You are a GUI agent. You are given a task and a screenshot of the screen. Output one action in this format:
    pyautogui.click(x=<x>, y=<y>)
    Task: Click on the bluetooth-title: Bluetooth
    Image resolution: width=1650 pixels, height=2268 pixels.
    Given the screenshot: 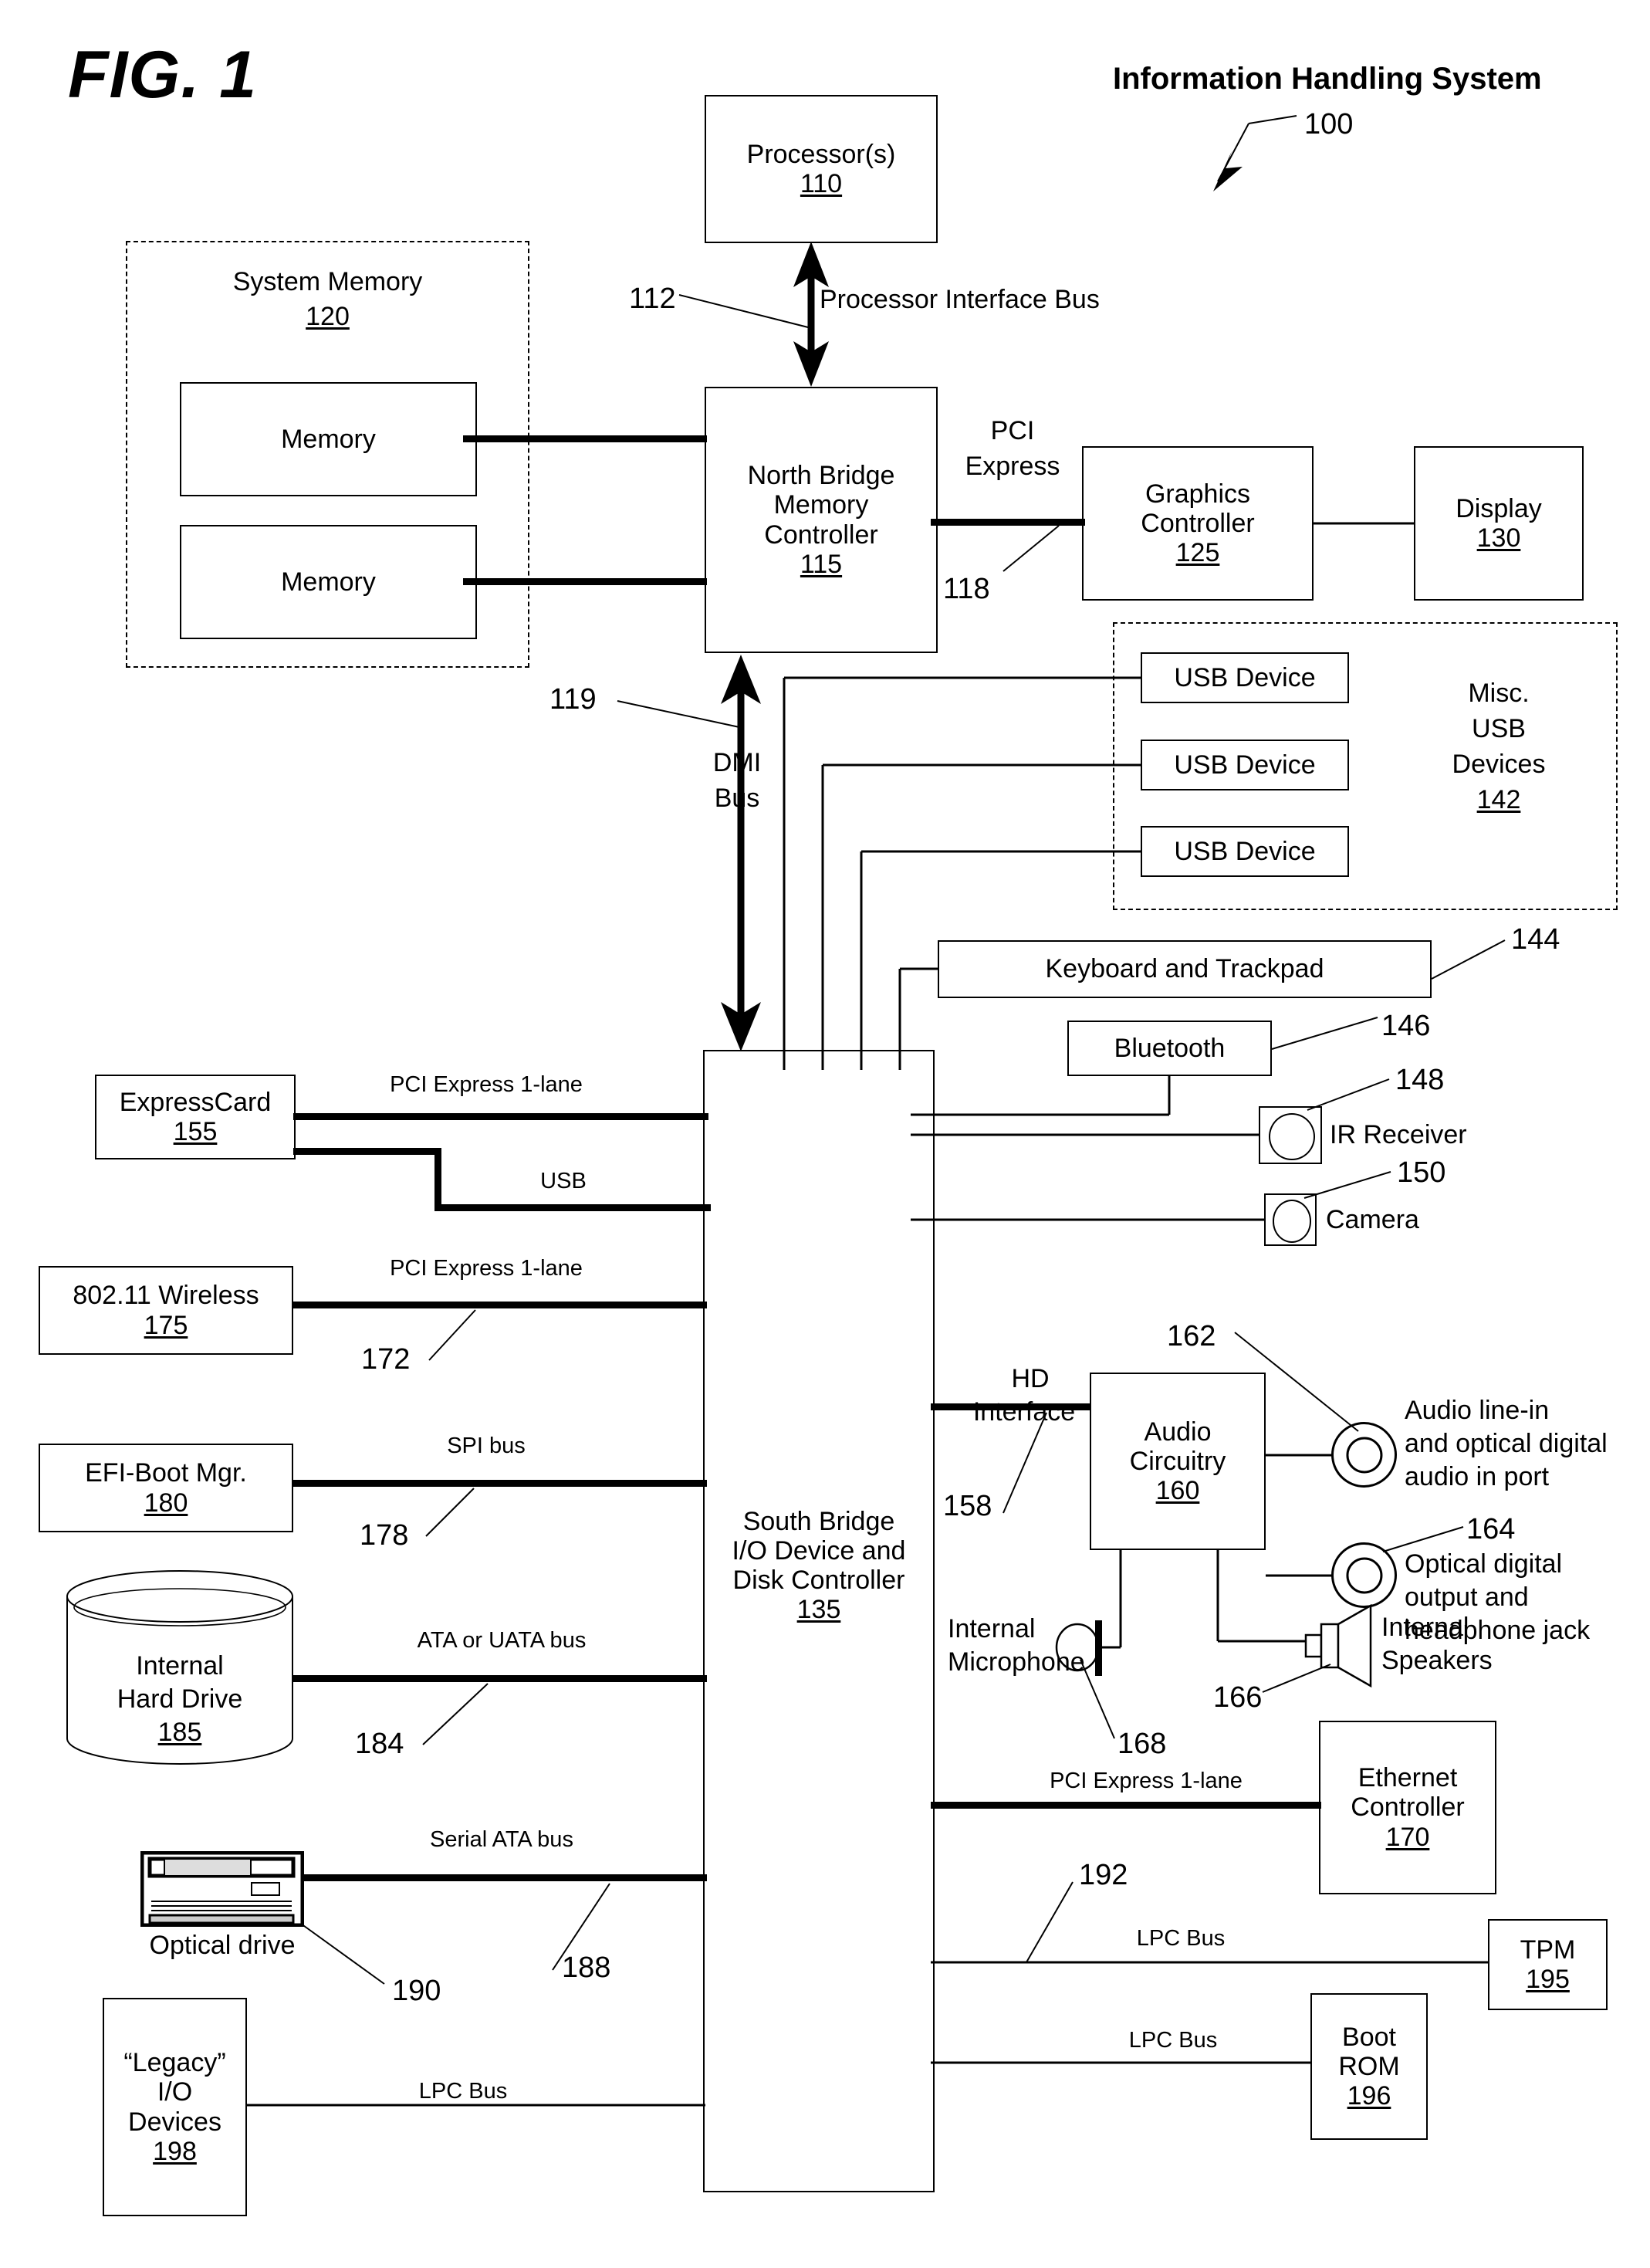 What is the action you would take?
    pyautogui.click(x=1170, y=1048)
    